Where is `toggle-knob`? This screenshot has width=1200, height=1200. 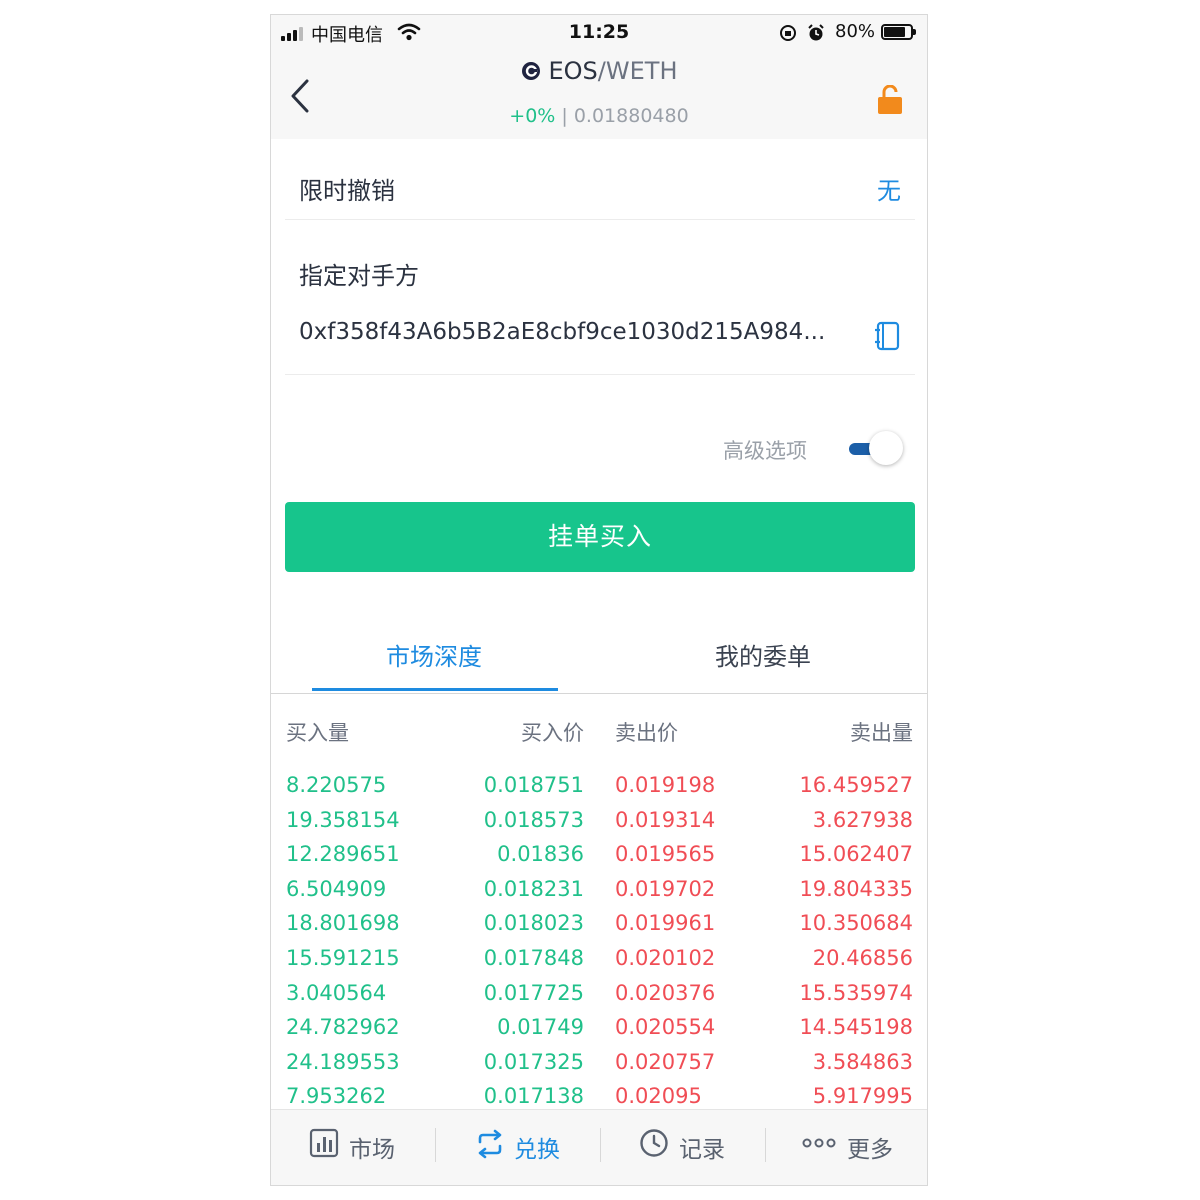
toggle-knob is located at coordinates (886, 448).